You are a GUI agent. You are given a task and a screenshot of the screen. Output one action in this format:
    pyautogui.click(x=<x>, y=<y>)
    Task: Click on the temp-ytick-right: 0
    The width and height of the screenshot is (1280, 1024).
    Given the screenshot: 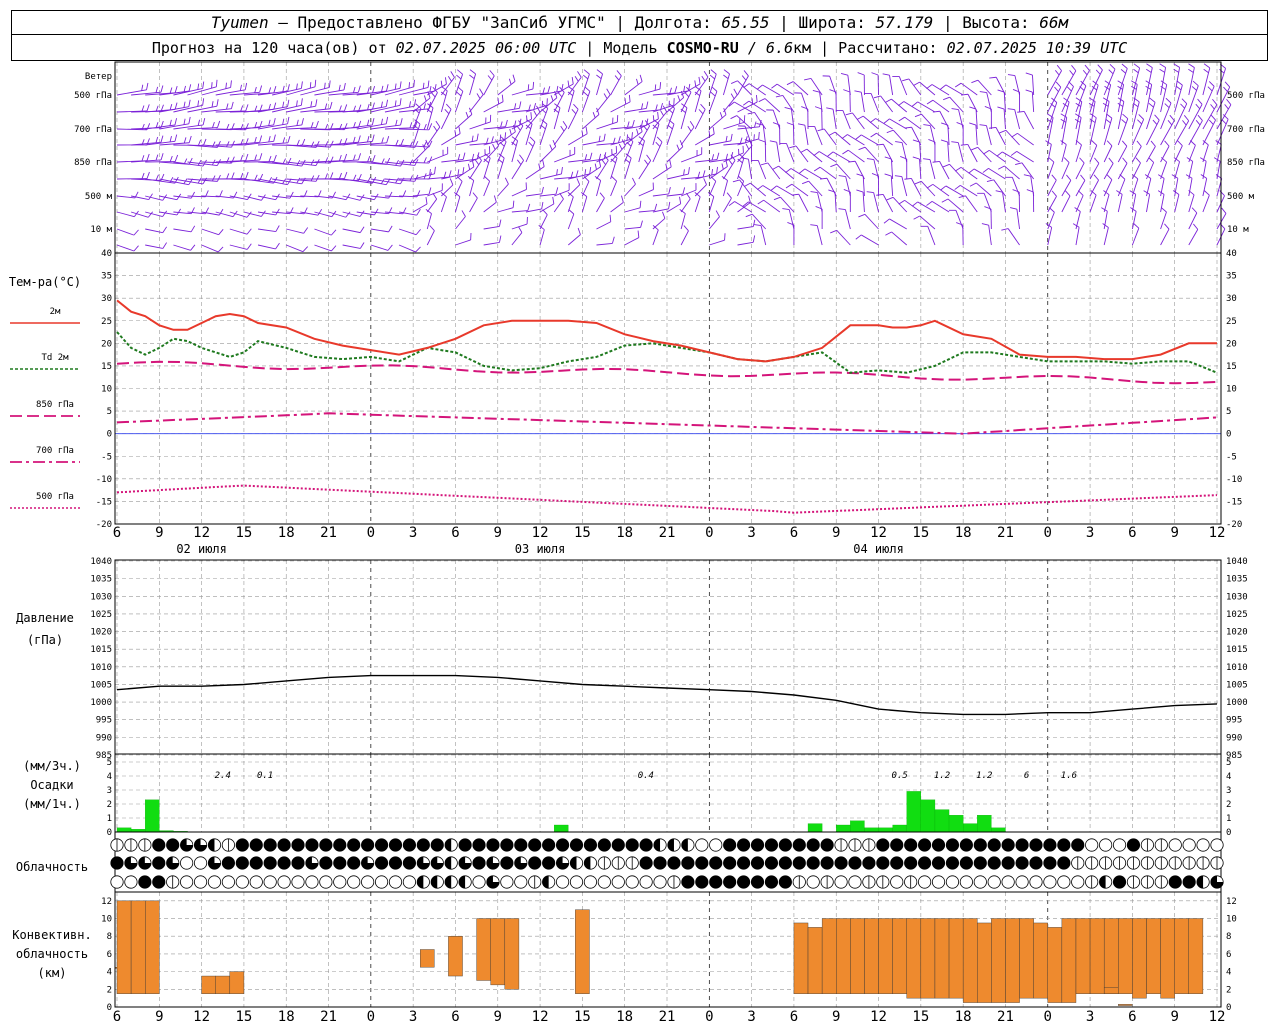 What is the action you would take?
    pyautogui.click(x=1228, y=435)
    